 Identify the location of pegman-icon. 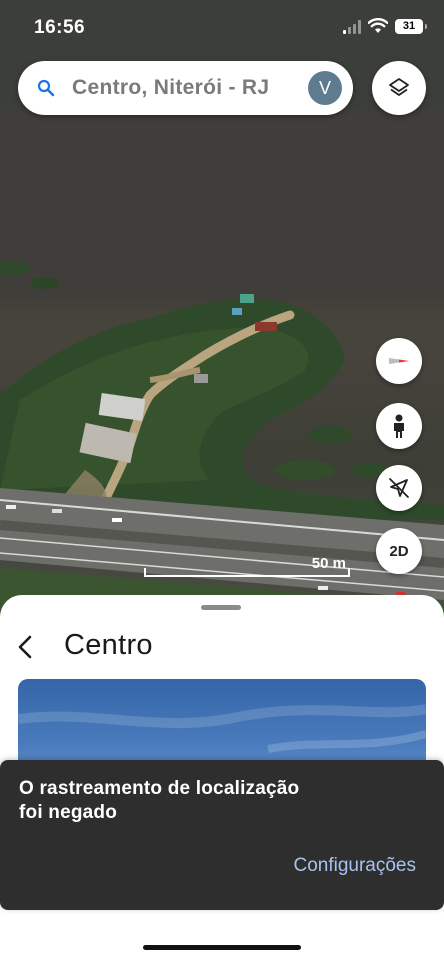
(399, 426).